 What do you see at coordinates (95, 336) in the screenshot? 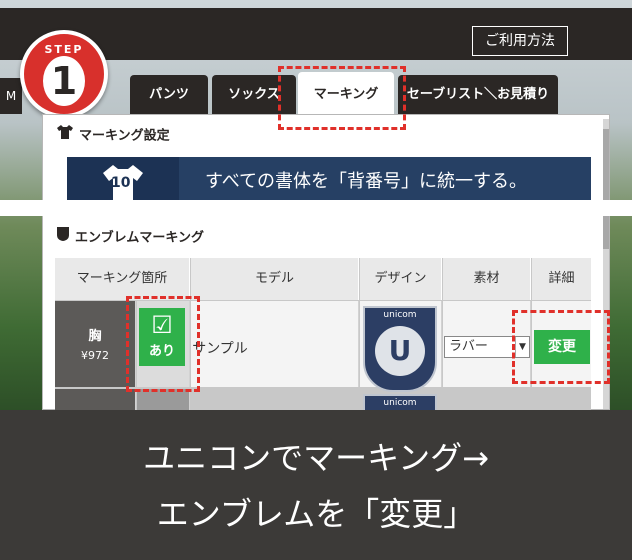
I see `location-name: 胸` at bounding box center [95, 336].